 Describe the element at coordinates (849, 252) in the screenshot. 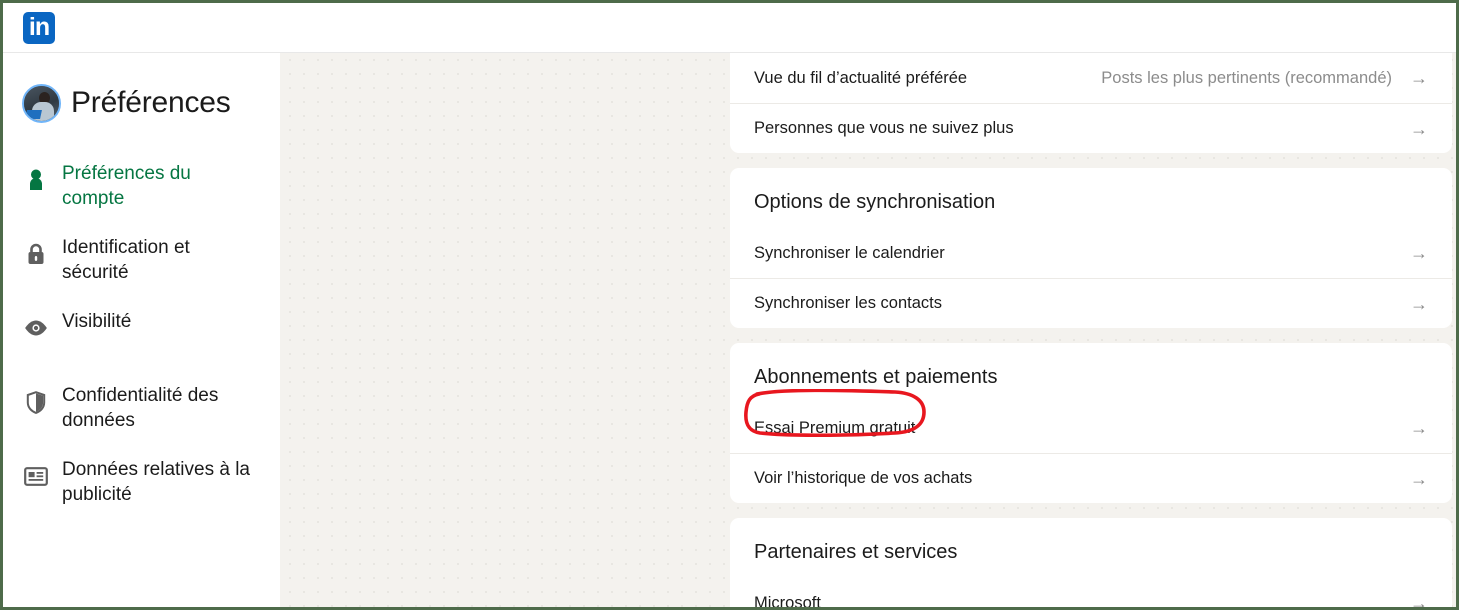

I see `row-label: Synchroniser le calendrier` at that location.